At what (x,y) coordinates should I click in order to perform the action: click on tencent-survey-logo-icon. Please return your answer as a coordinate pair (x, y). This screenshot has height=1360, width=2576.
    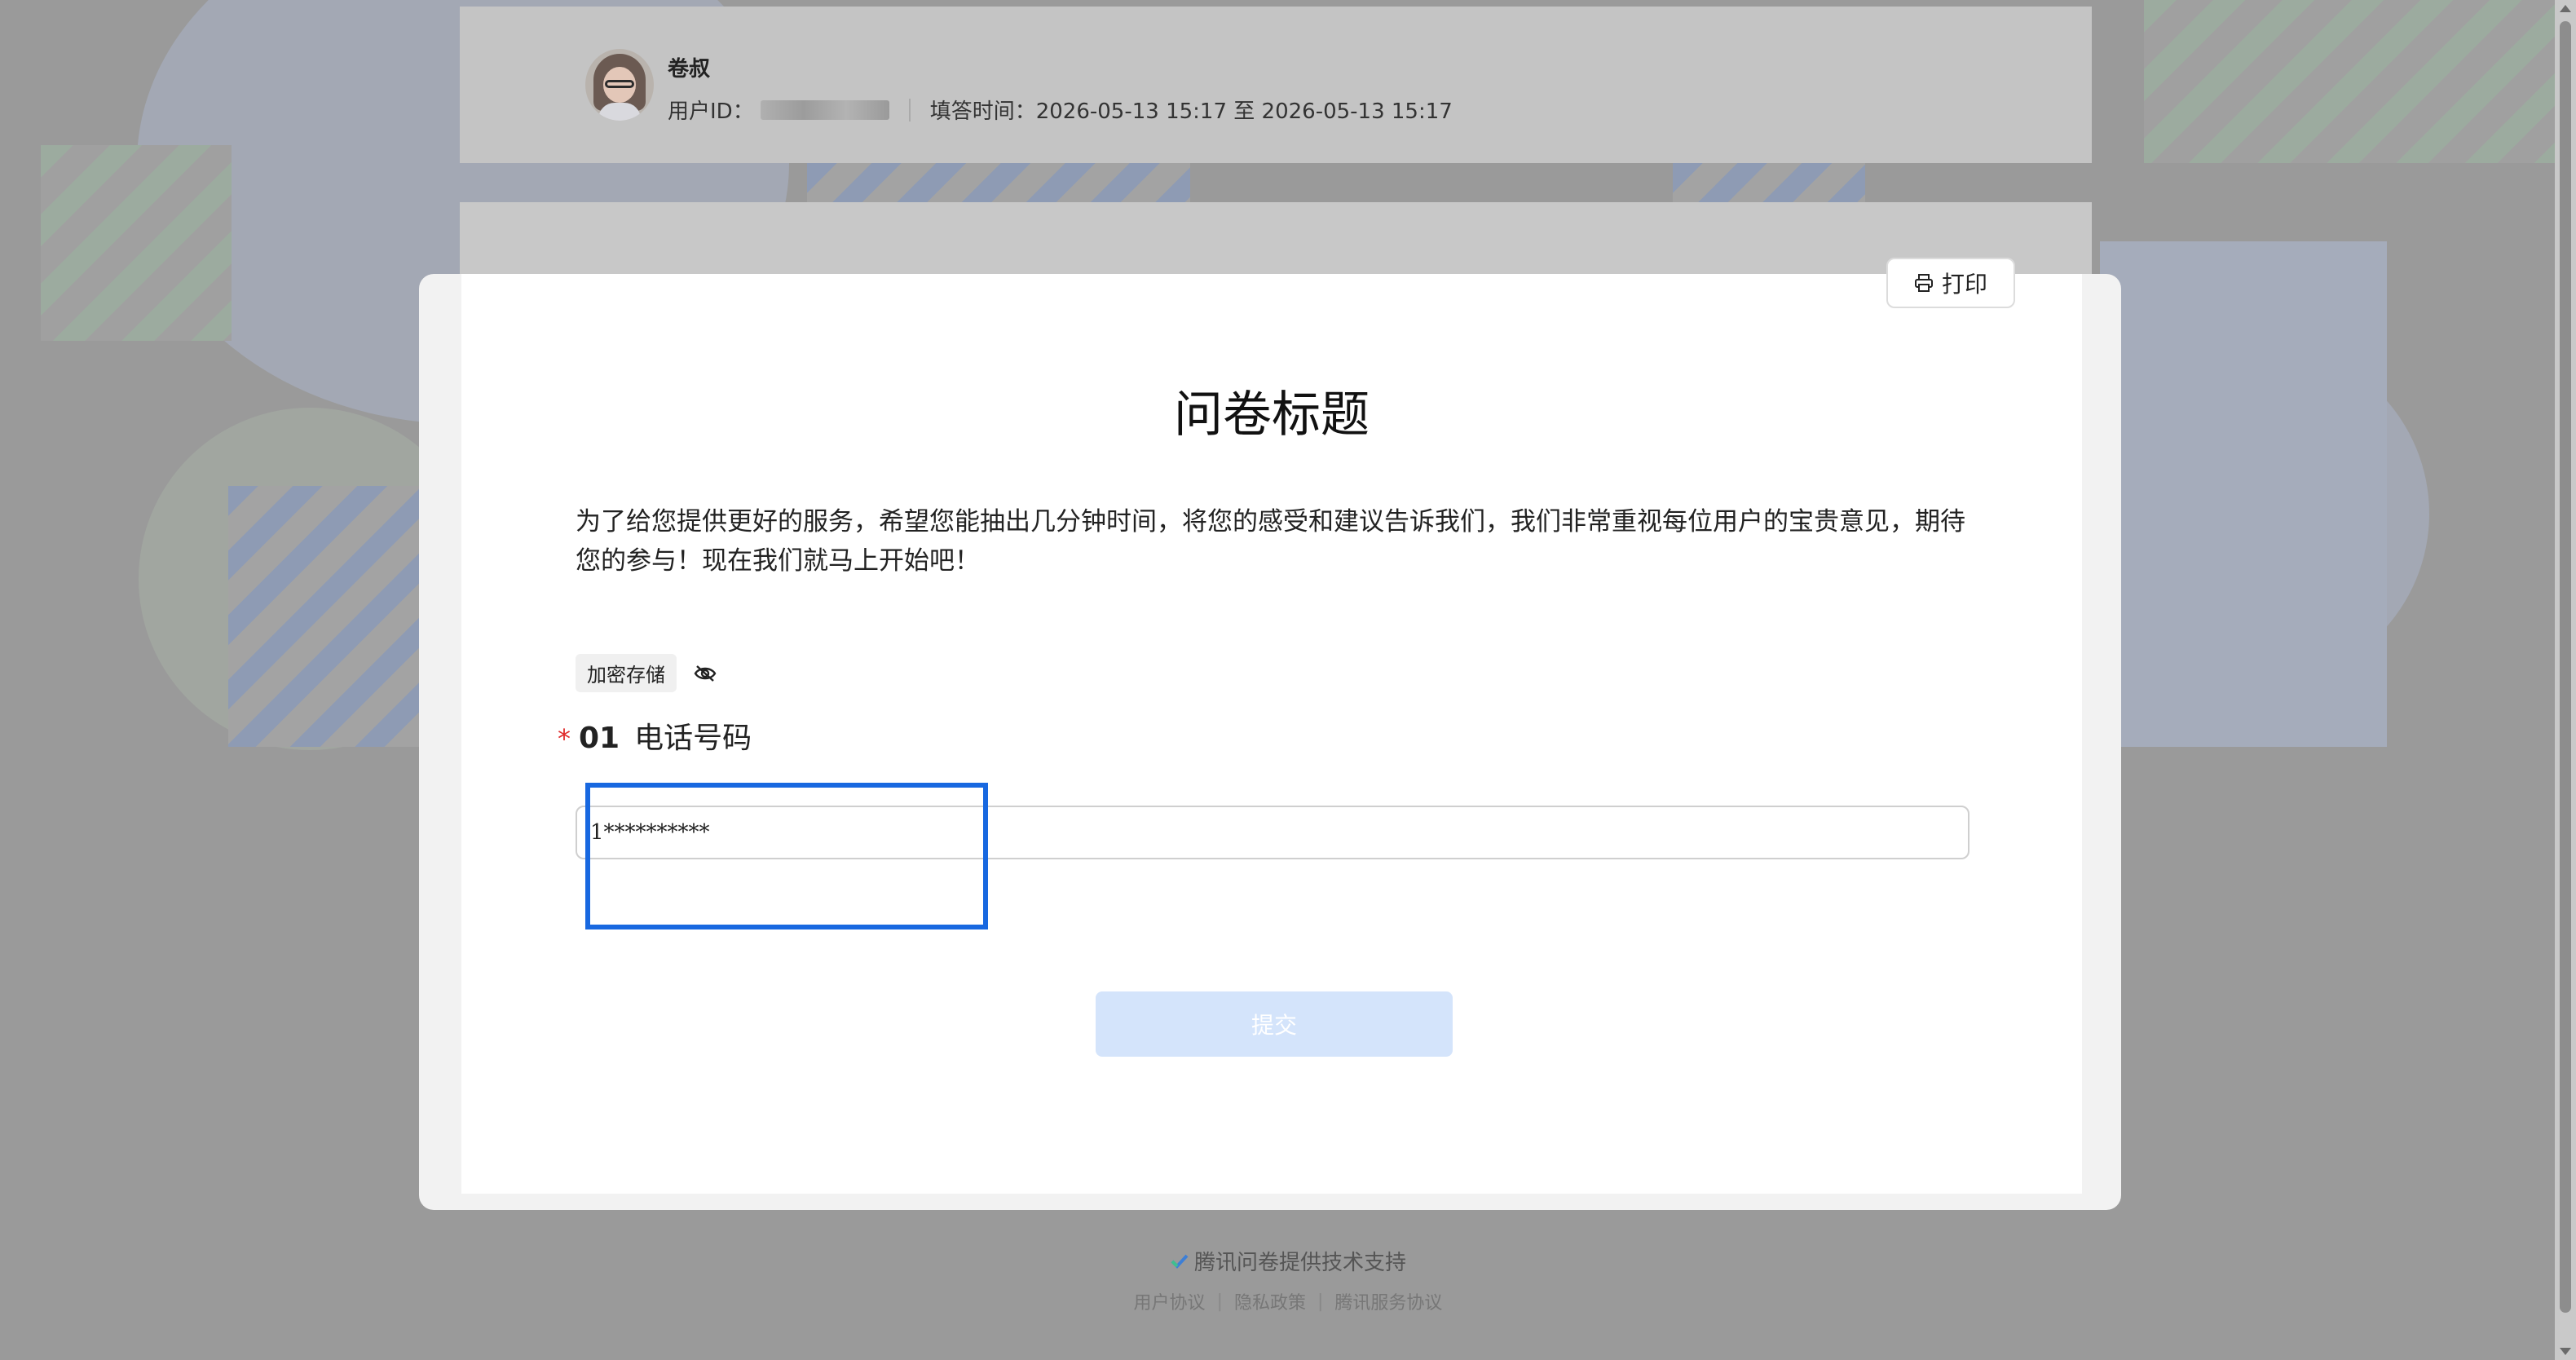
    Looking at the image, I should click on (1179, 1262).